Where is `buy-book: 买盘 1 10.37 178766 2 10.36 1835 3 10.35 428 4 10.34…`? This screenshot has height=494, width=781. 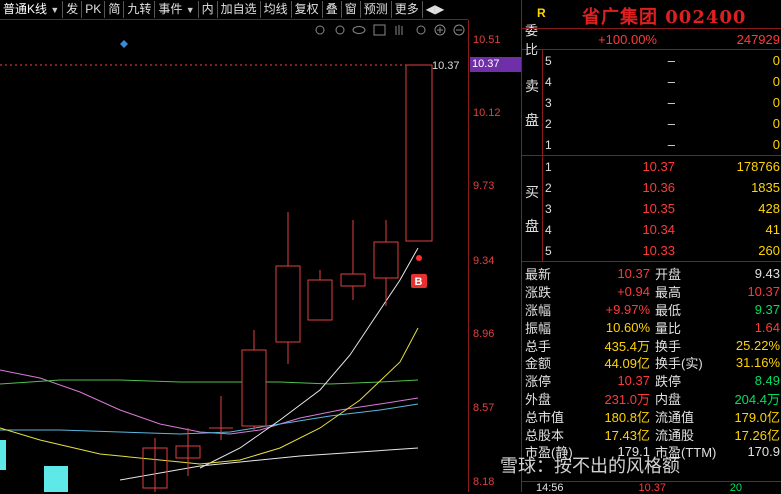
buy-book: 买盘 1 10.37 178766 2 10.36 1835 3 10.35 428 4 10.34… is located at coordinates (651, 209).